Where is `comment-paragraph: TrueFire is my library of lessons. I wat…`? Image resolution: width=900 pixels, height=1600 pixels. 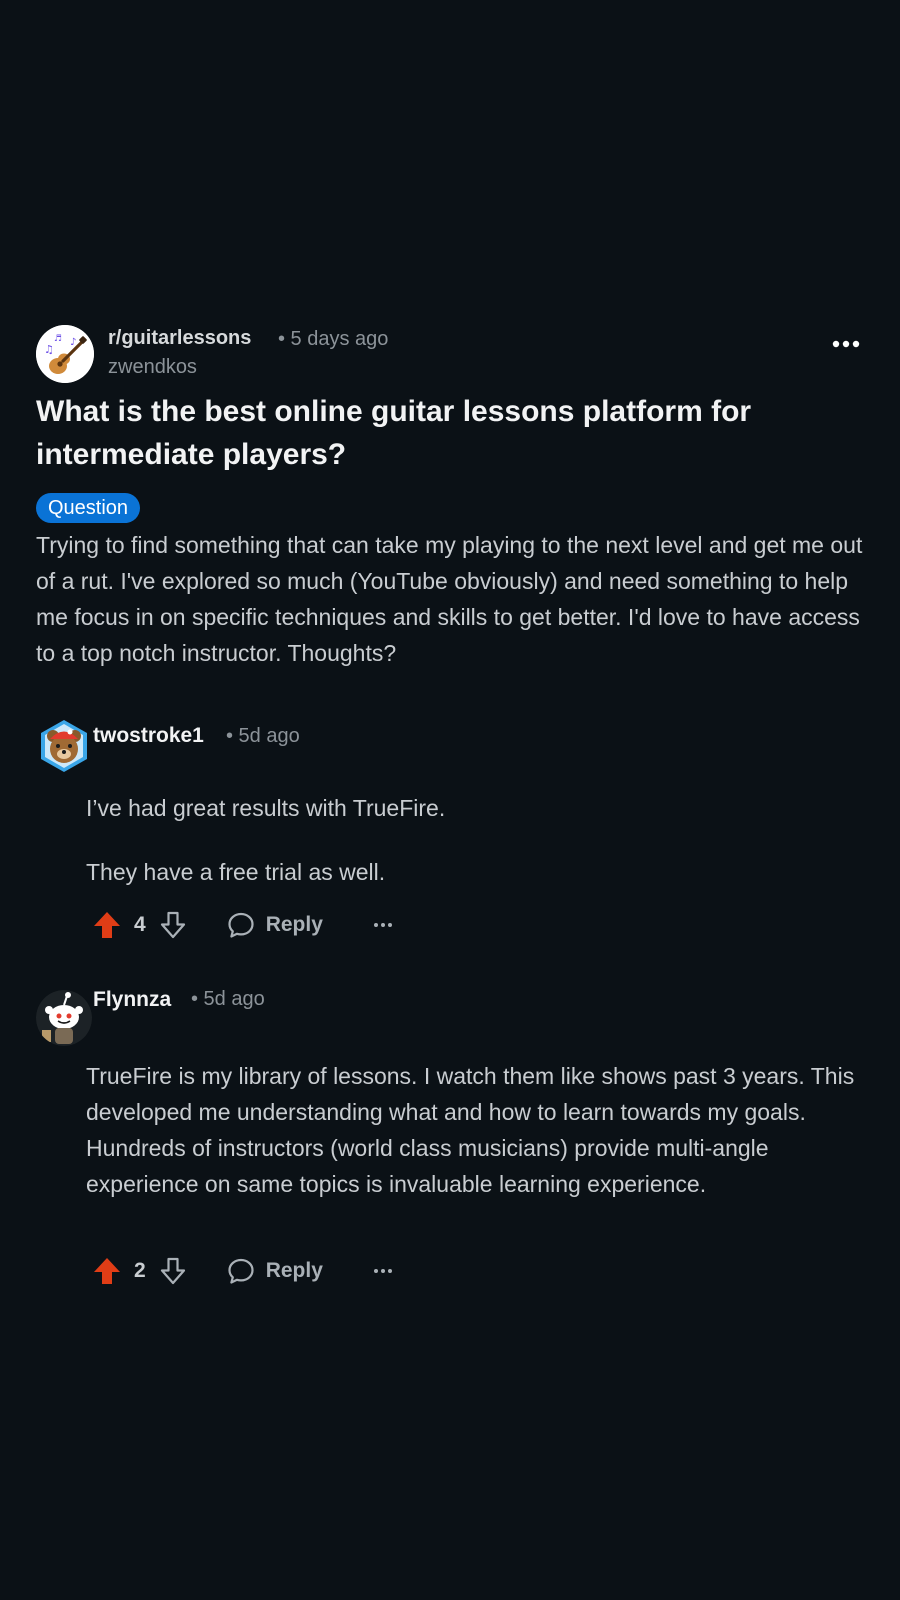
comment-paragraph: TrueFire is my library of lessons. I wat… is located at coordinates (470, 1130).